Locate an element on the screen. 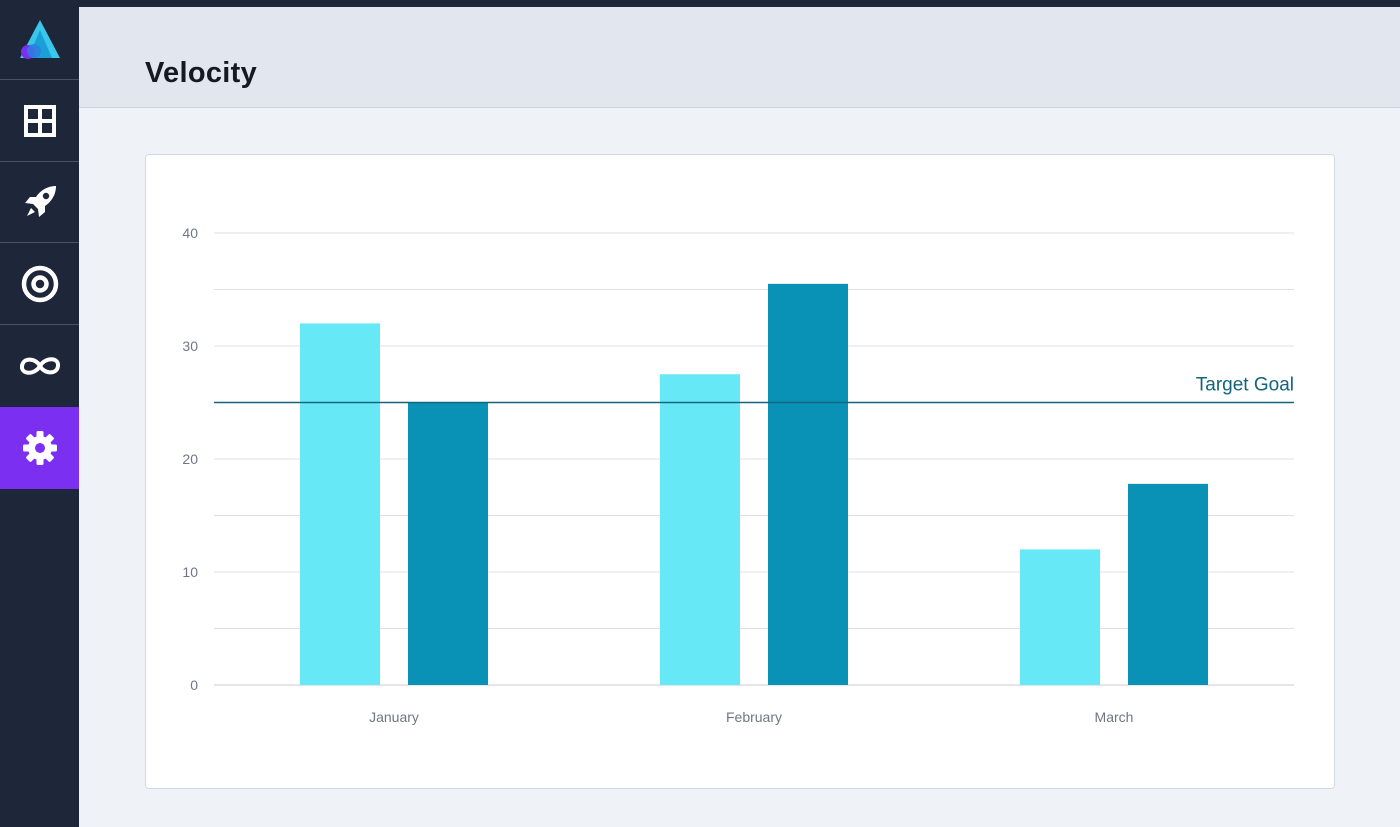  top-strip is located at coordinates (700, 3).